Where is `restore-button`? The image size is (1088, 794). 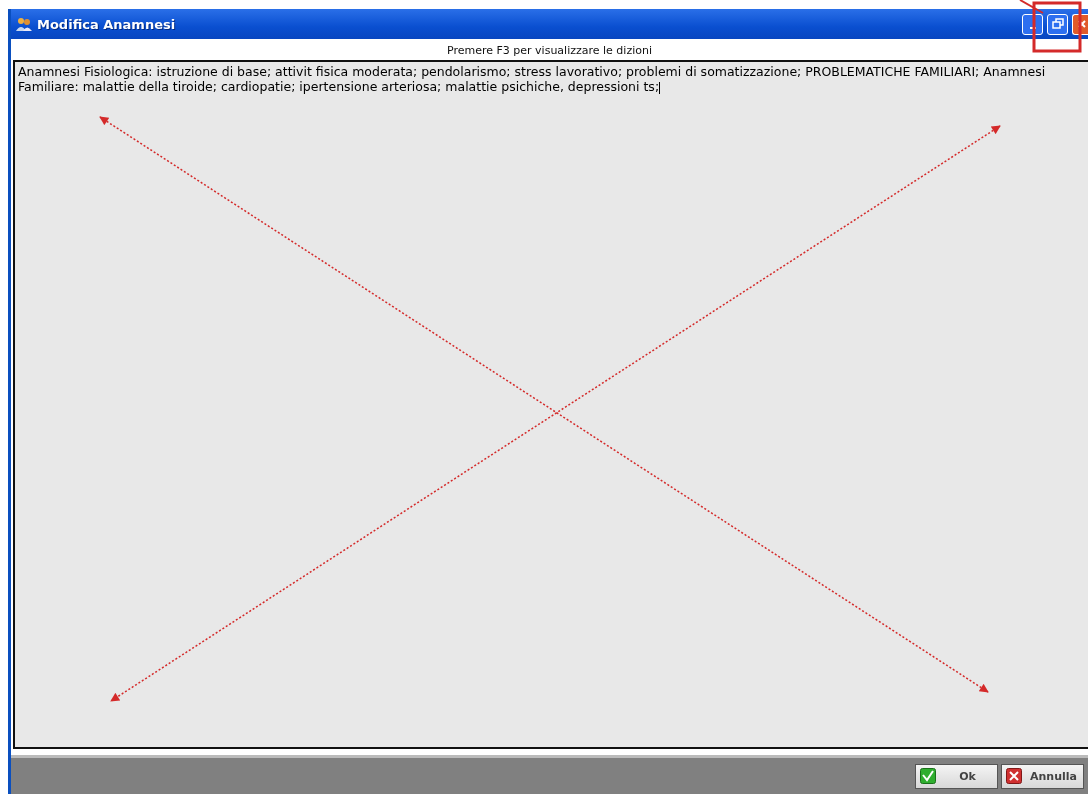 restore-button is located at coordinates (1057, 24).